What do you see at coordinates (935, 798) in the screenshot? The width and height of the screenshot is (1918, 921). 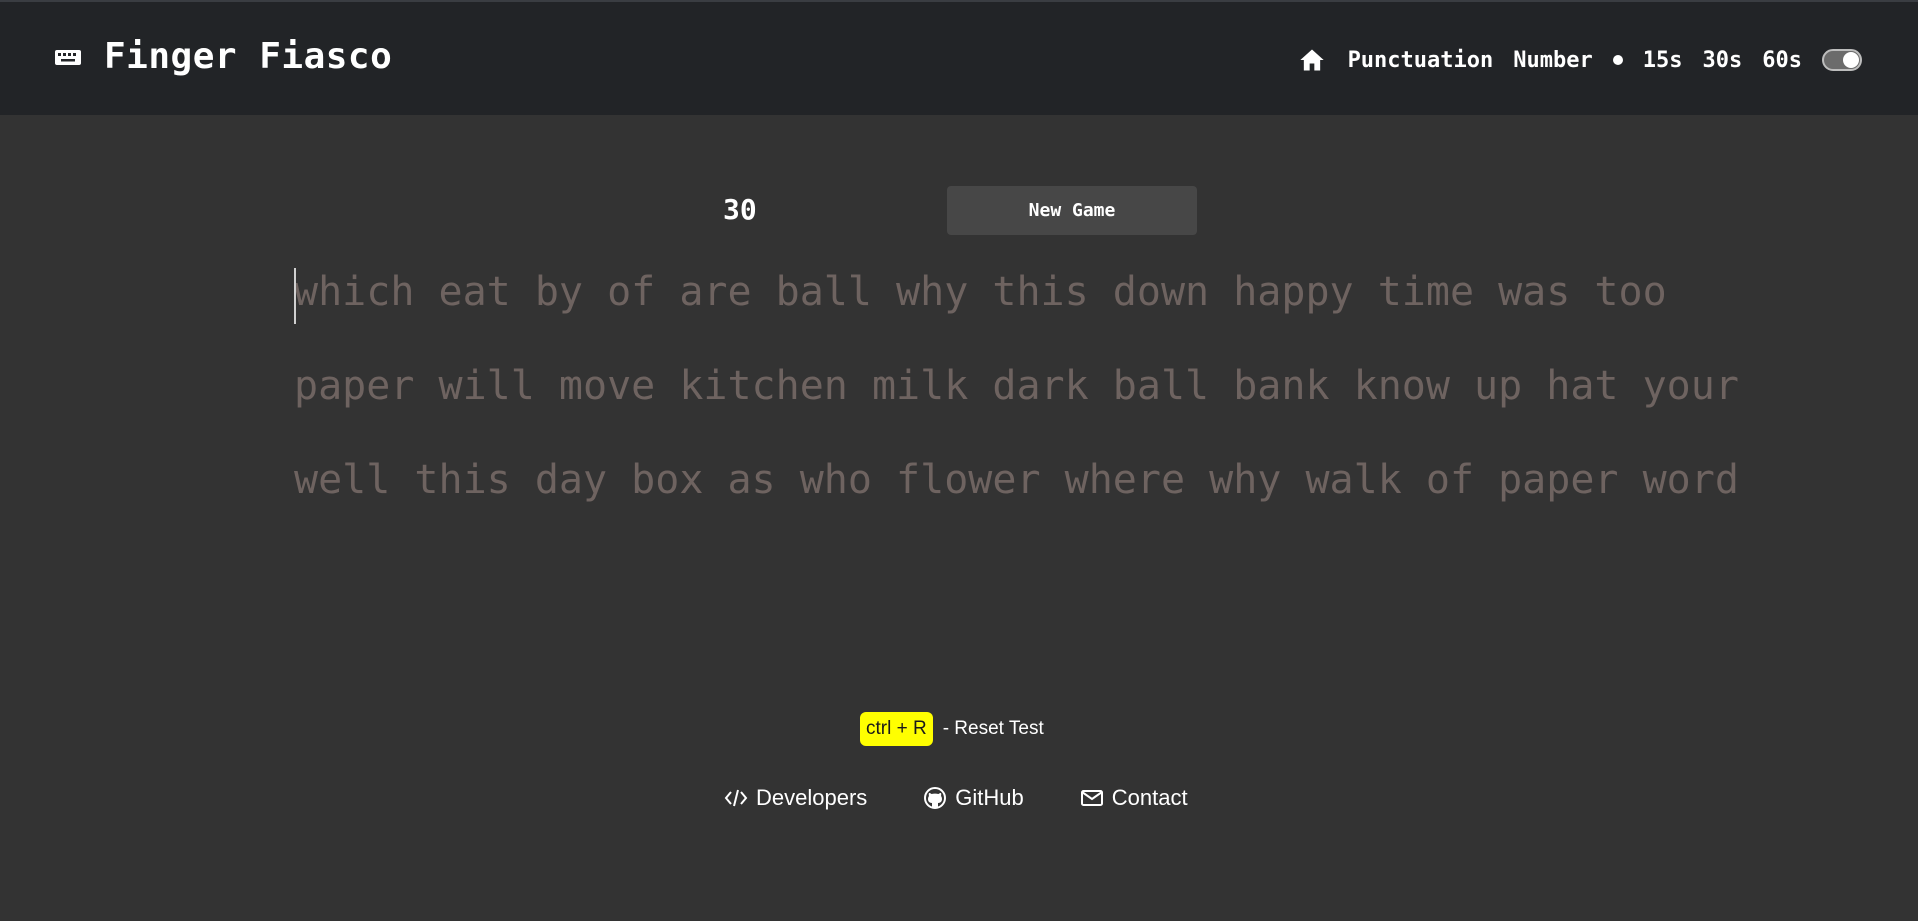 I see `github-icon` at bounding box center [935, 798].